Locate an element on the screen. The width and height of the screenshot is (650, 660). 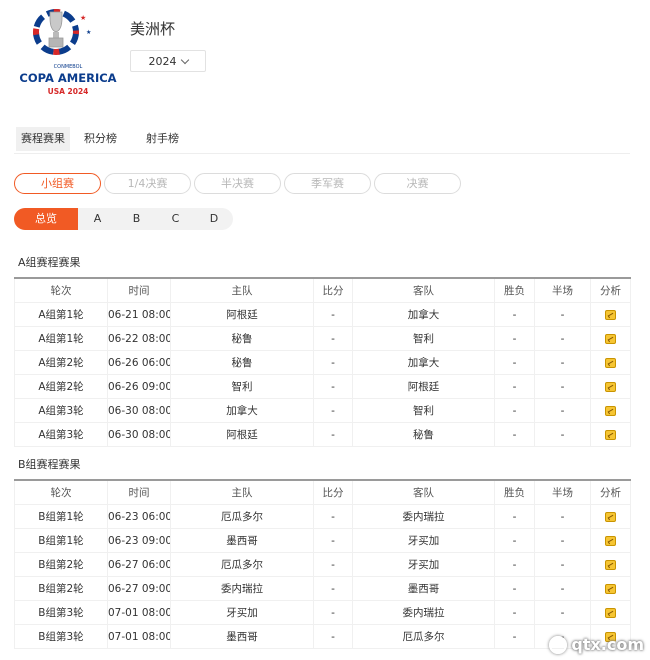
tab-schedule: 赛程赛果 is located at coordinates (43, 139).